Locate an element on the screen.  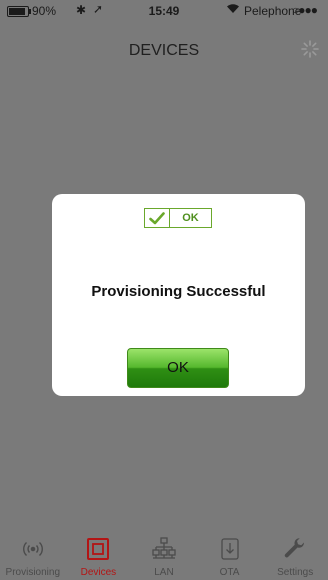
tab-settings: Settings is located at coordinates (295, 555).